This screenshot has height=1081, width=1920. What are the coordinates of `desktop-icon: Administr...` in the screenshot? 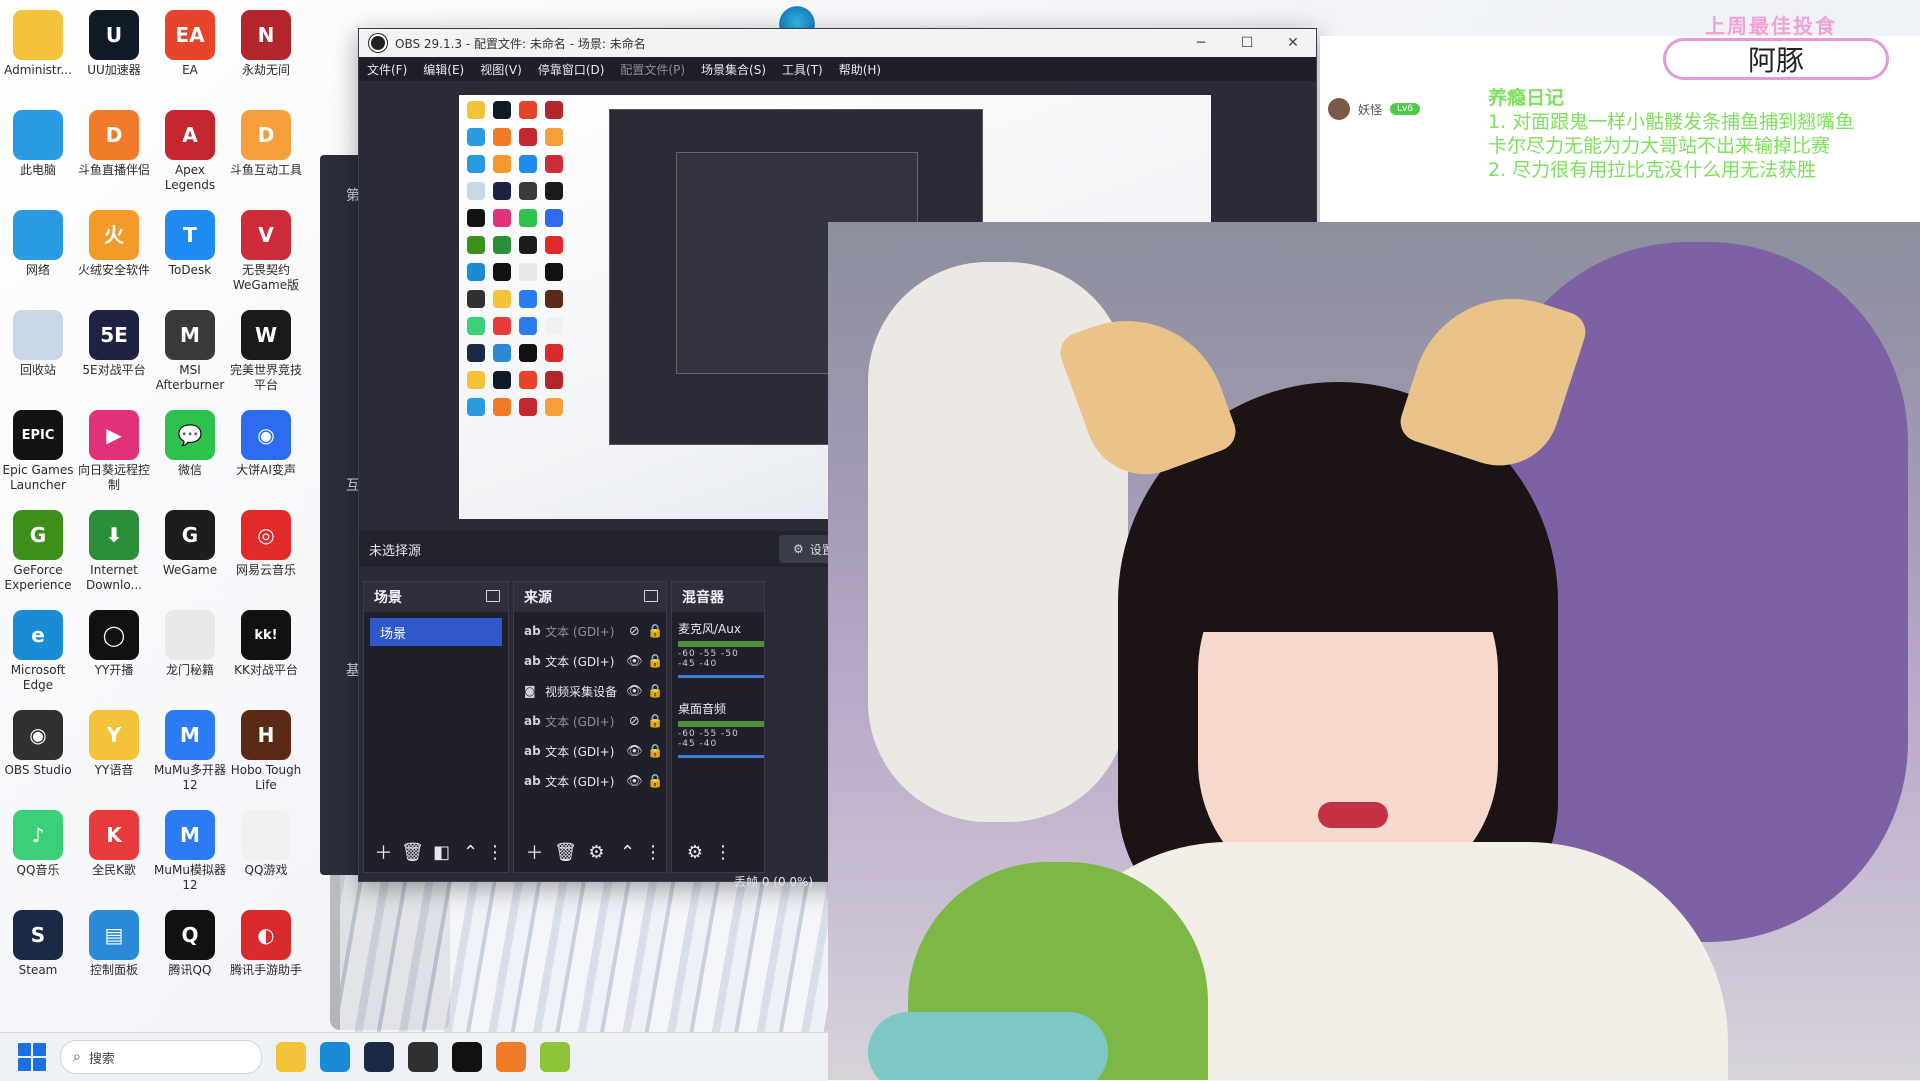 It's located at (38, 42).